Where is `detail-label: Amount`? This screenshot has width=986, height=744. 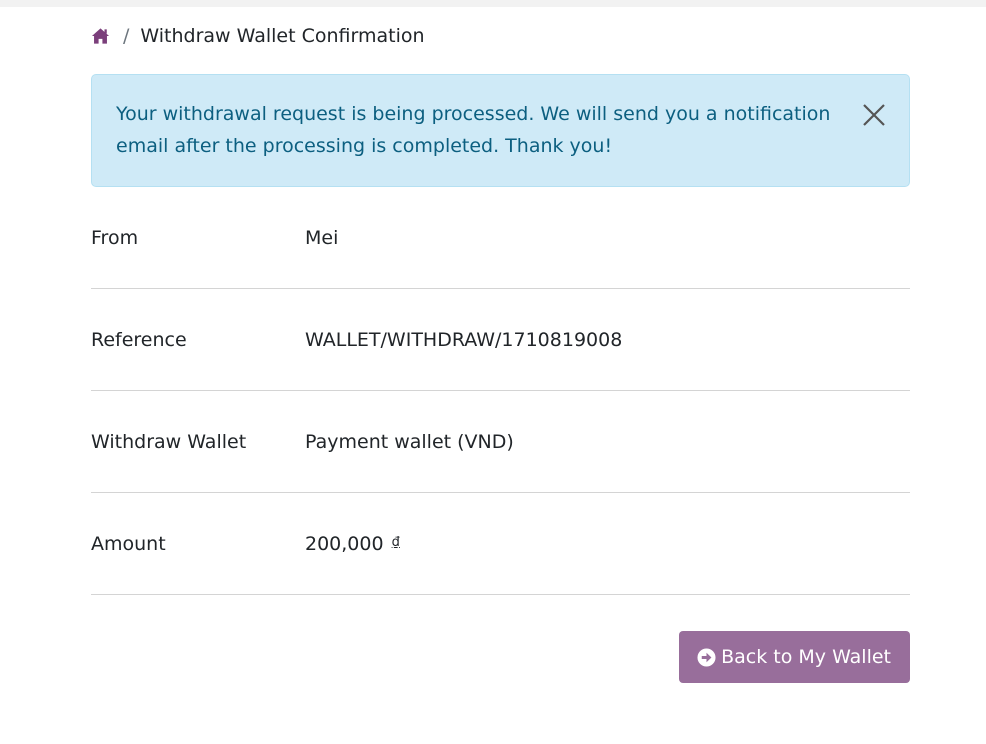 detail-label: Amount is located at coordinates (128, 543).